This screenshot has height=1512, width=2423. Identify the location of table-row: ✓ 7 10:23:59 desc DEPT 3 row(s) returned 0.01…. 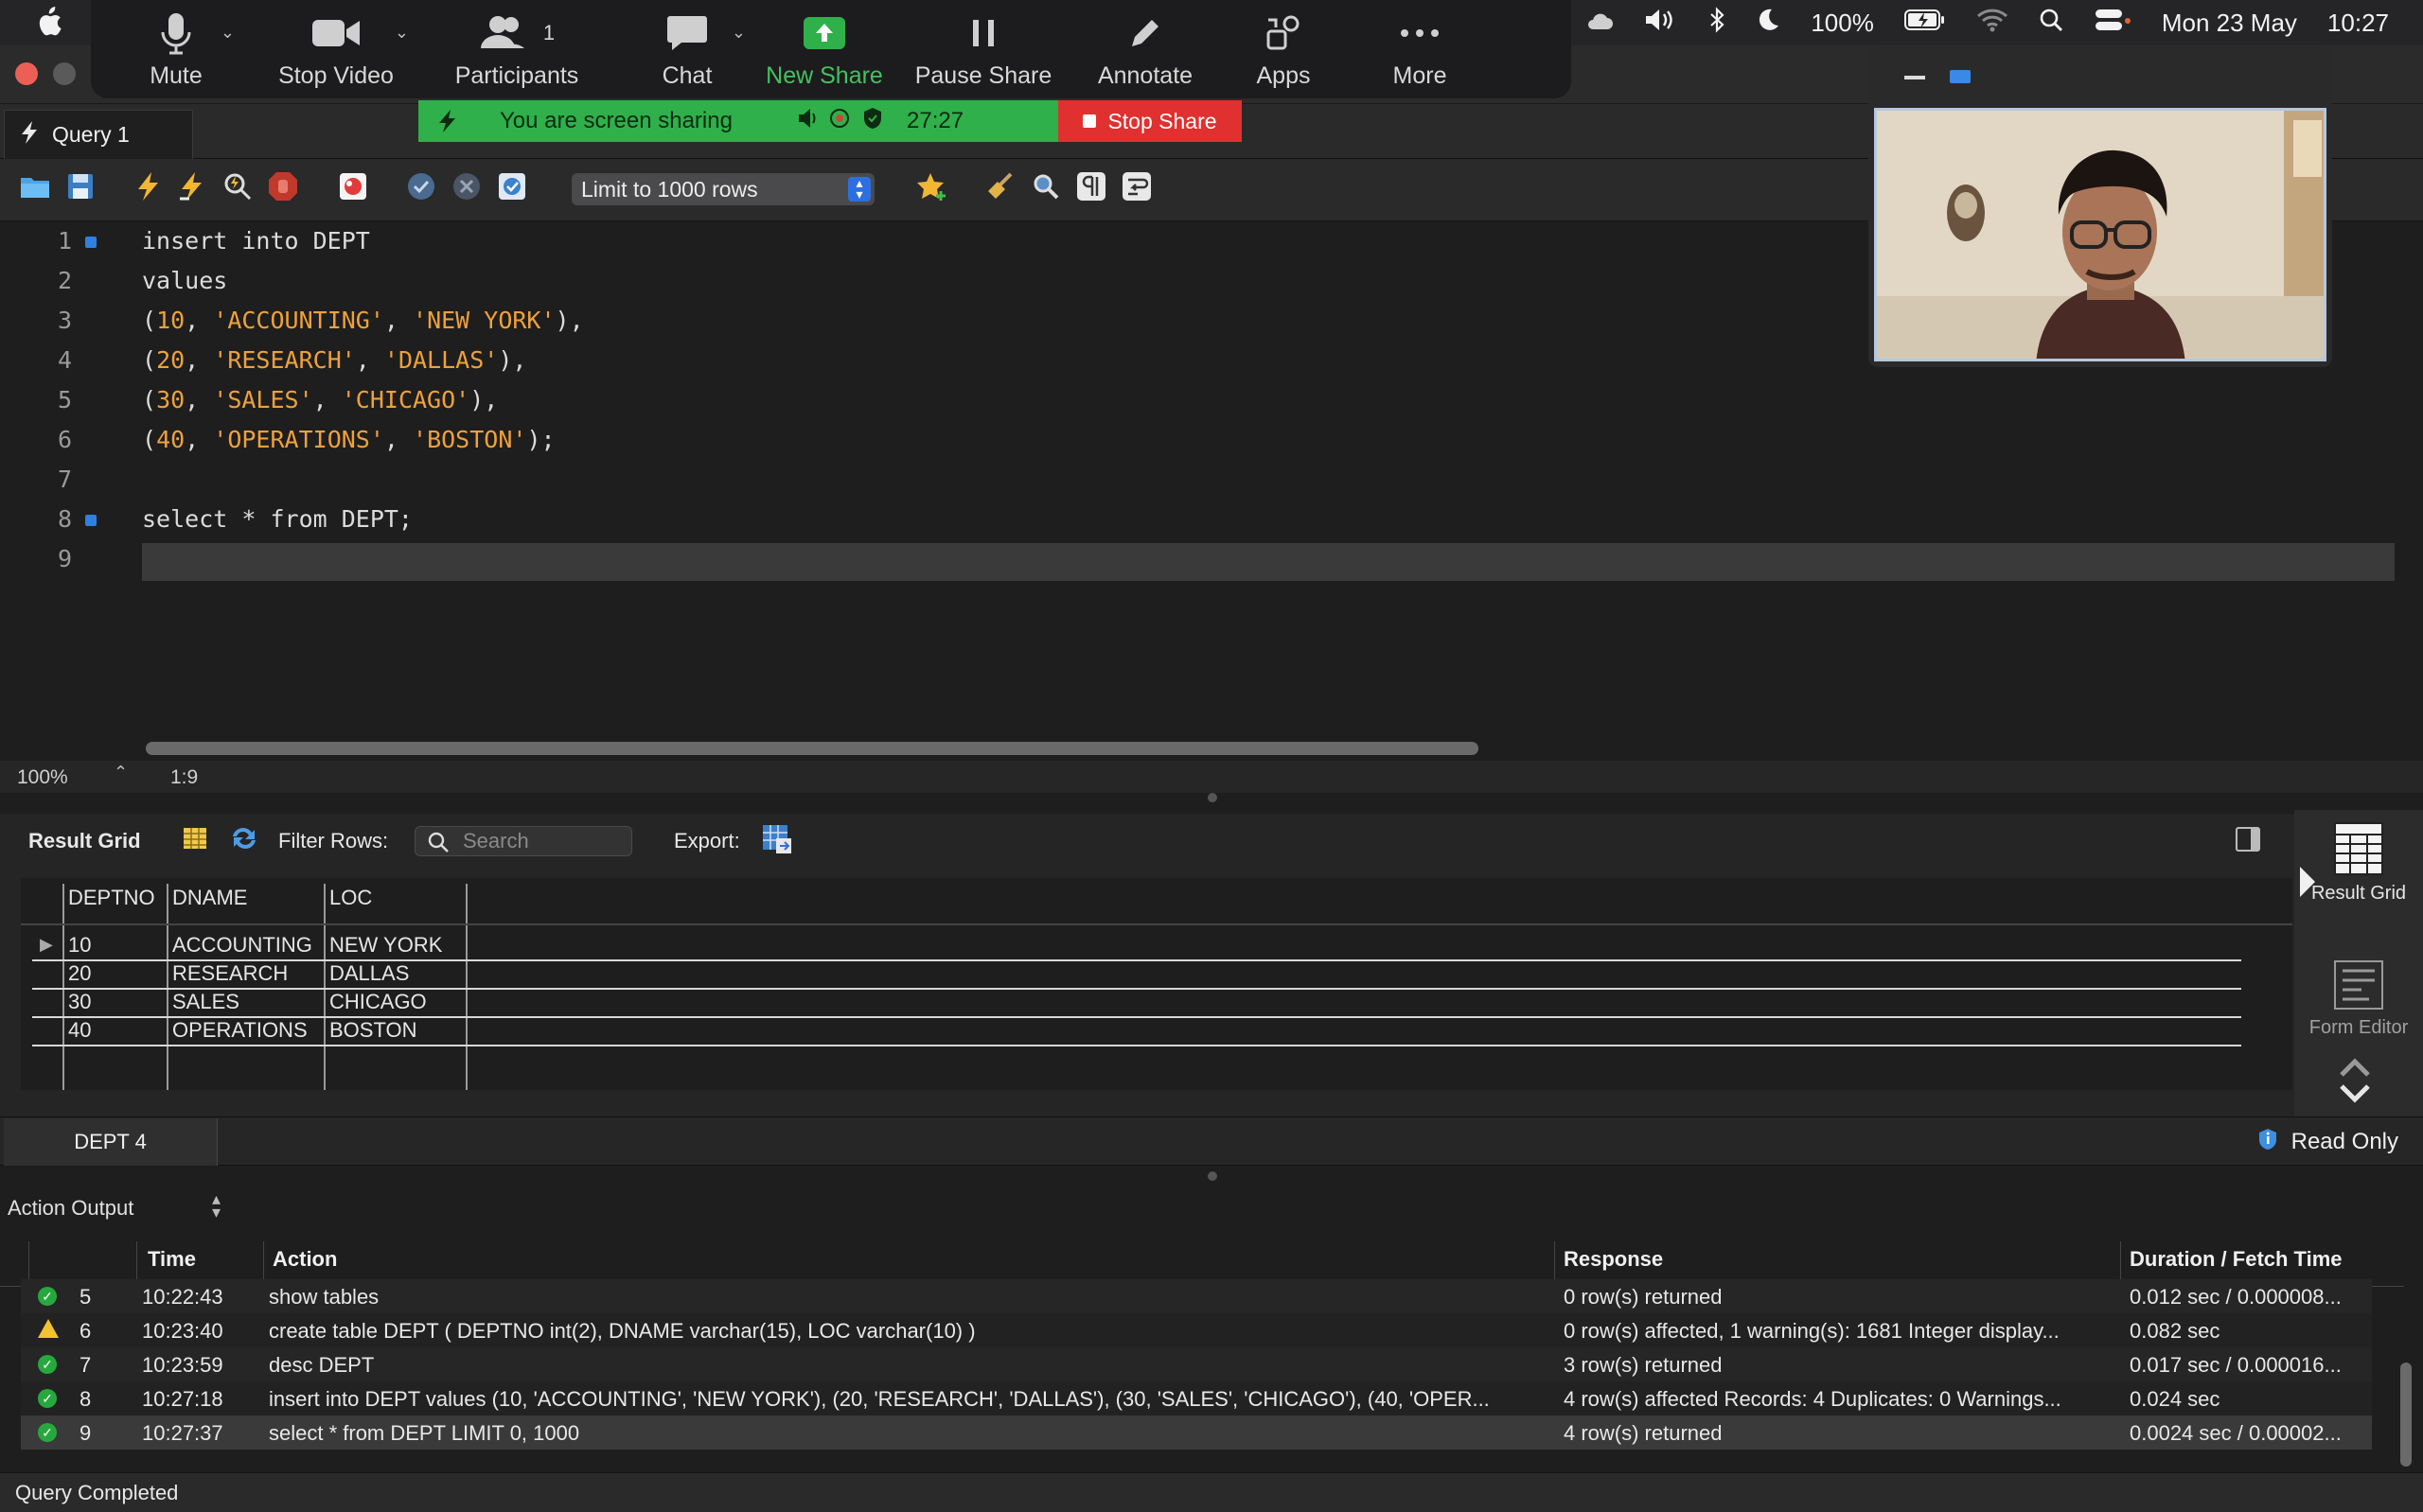
(1196, 1364).